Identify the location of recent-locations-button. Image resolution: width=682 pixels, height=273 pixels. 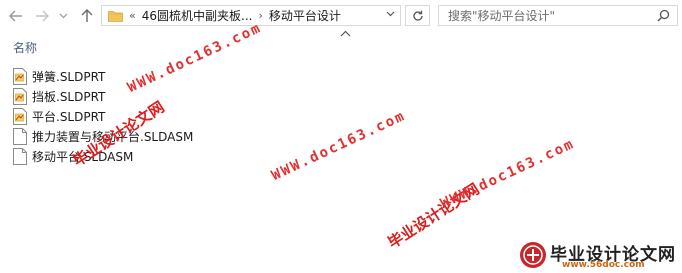
(63, 16).